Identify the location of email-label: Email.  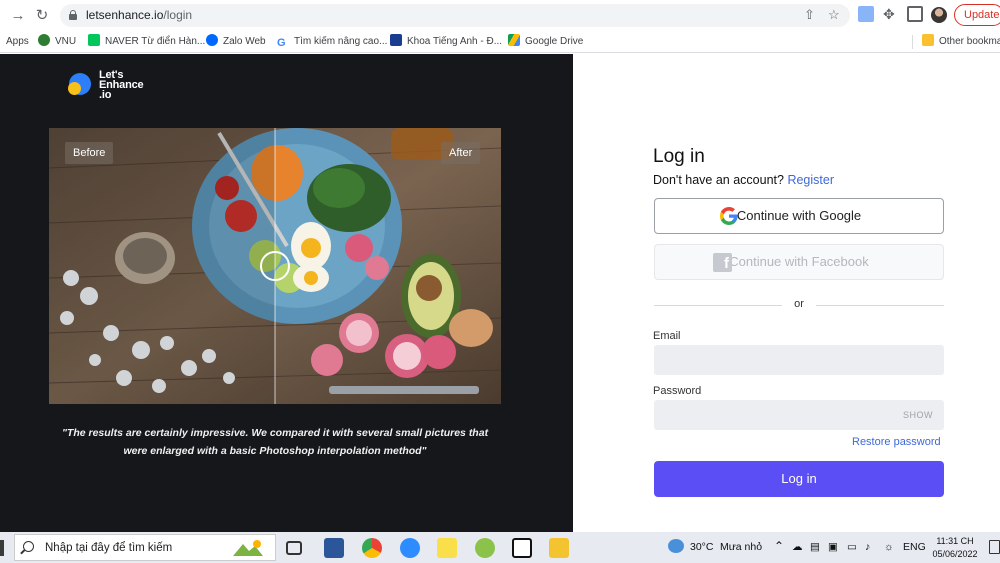
(667, 336).